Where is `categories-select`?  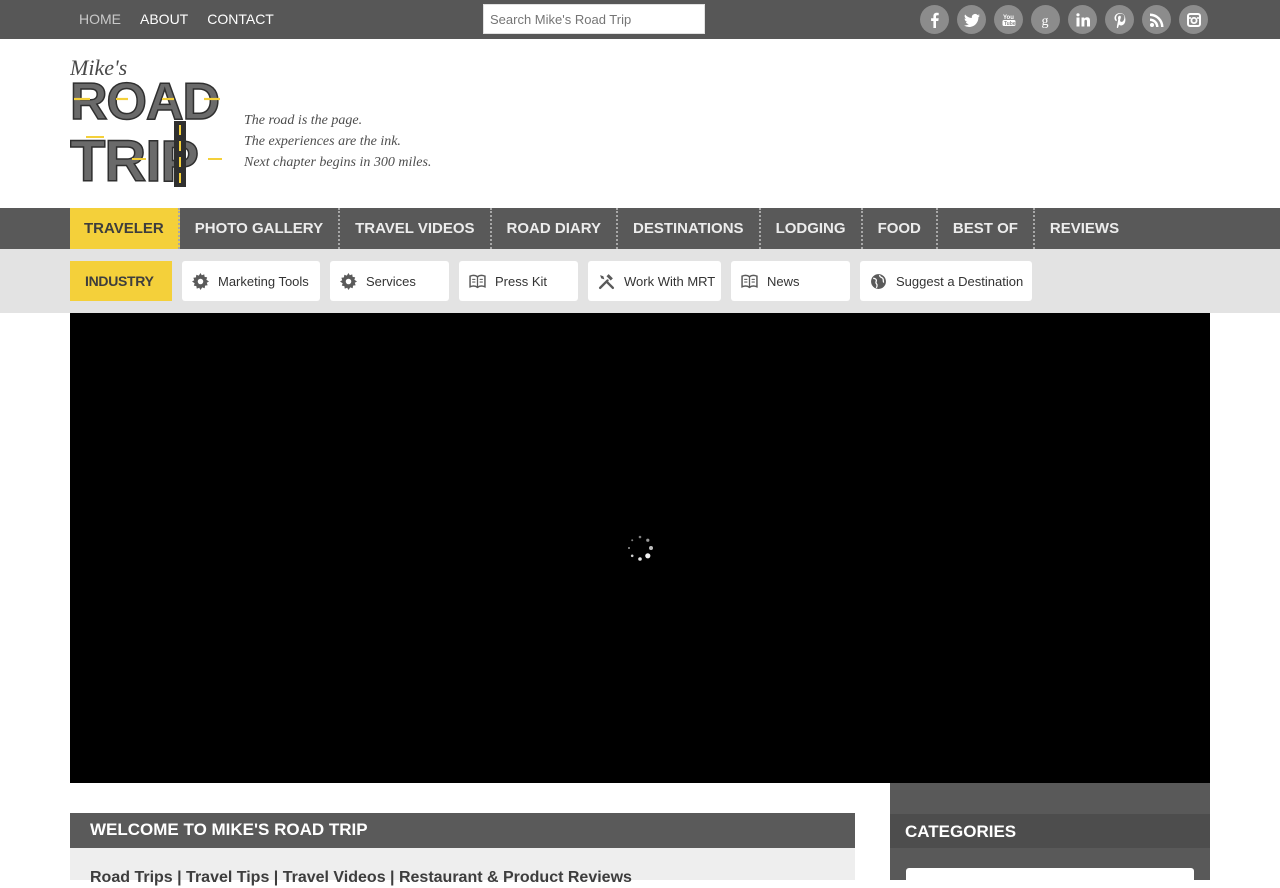 categories-select is located at coordinates (1050, 878).